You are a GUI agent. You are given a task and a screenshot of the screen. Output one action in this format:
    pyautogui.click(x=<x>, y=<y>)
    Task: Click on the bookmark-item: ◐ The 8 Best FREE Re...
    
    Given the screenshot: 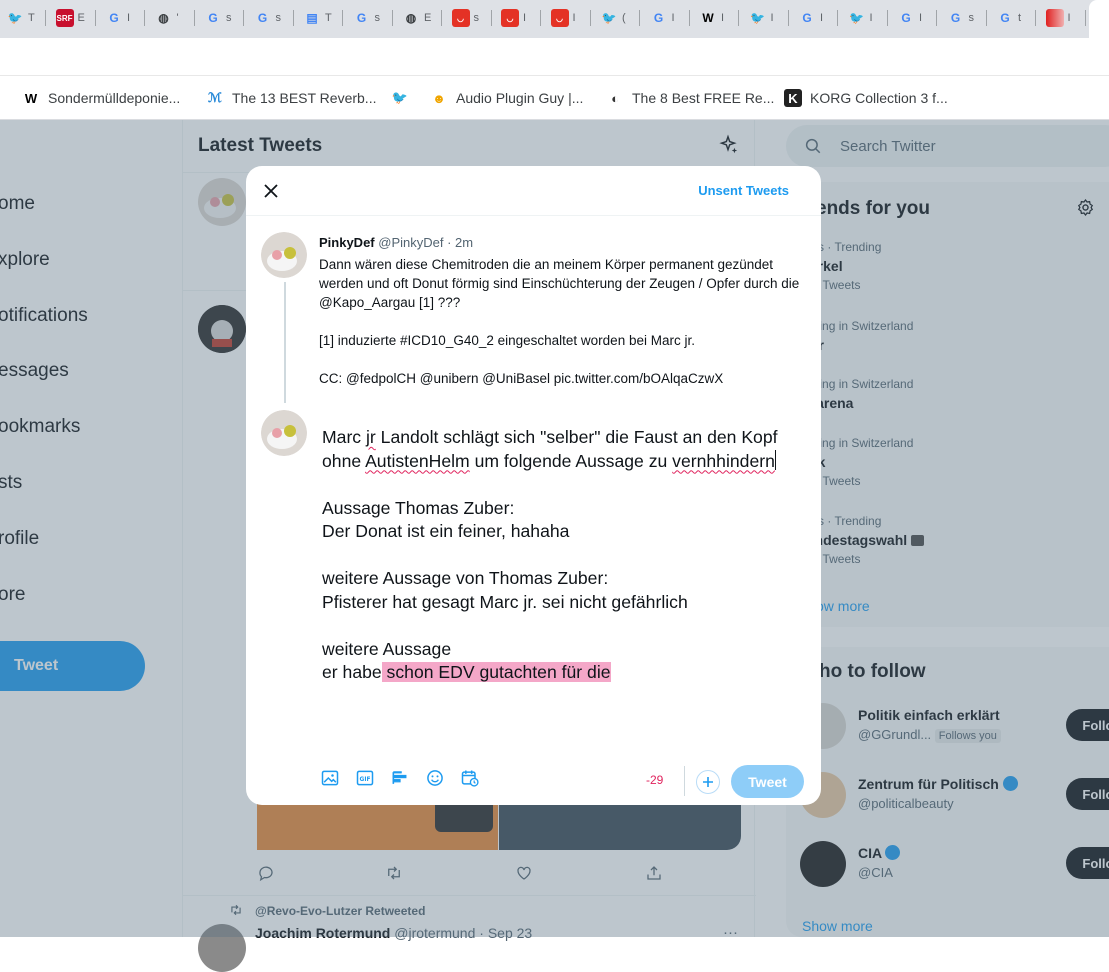 What is the action you would take?
    pyautogui.click(x=690, y=98)
    